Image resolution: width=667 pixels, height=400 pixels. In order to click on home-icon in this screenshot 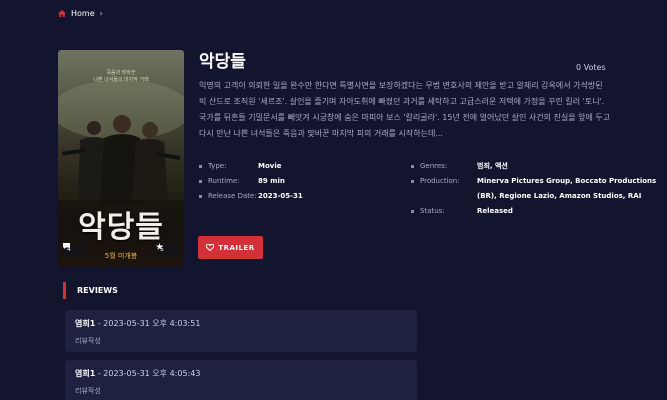, I will do `click(62, 13)`.